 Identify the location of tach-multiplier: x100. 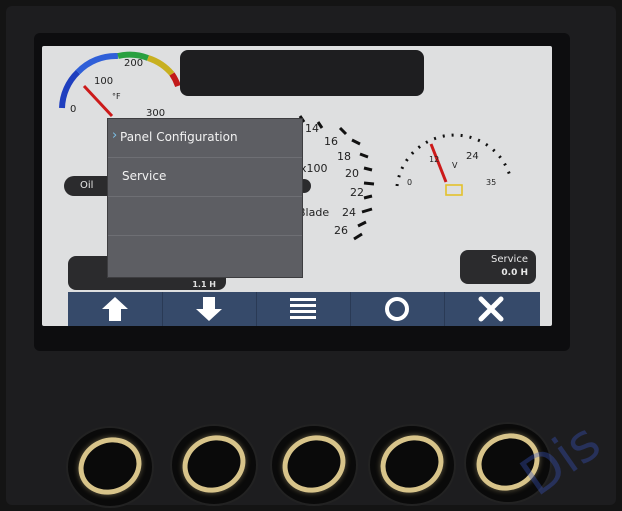
(314, 168).